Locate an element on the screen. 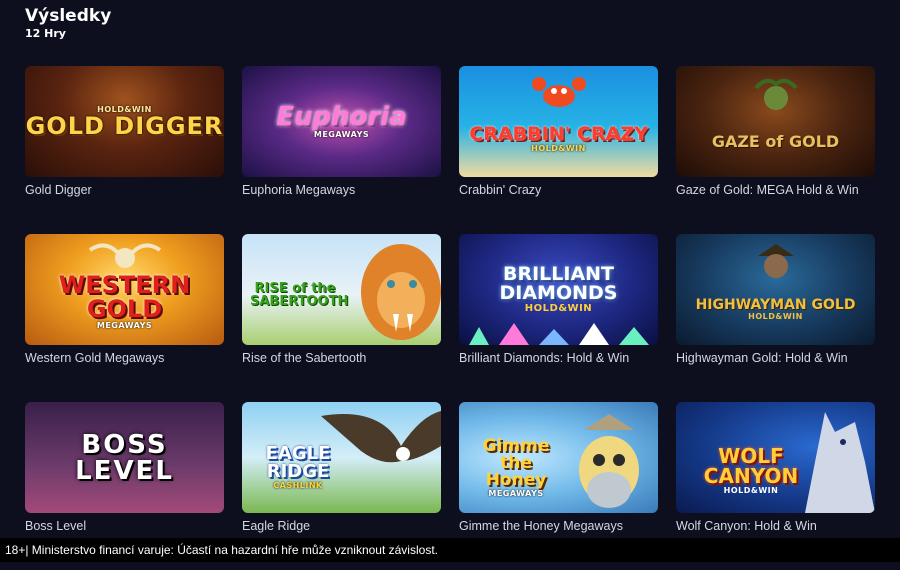 The width and height of the screenshot is (900, 570). eagle-icon is located at coordinates (381, 437).